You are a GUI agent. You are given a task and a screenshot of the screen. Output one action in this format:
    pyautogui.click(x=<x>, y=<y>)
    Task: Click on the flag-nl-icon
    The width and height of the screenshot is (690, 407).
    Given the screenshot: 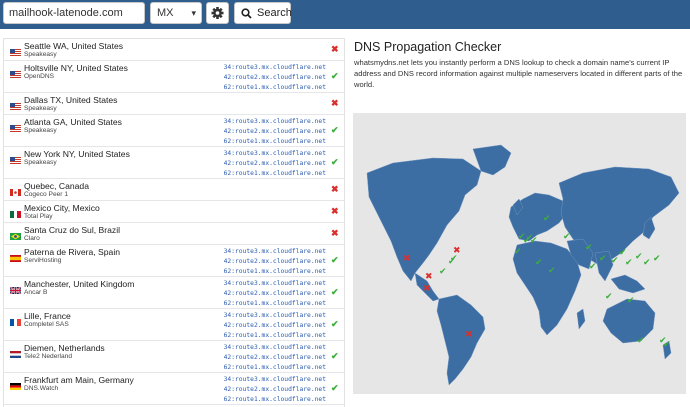 What is the action you would take?
    pyautogui.click(x=15, y=351)
    